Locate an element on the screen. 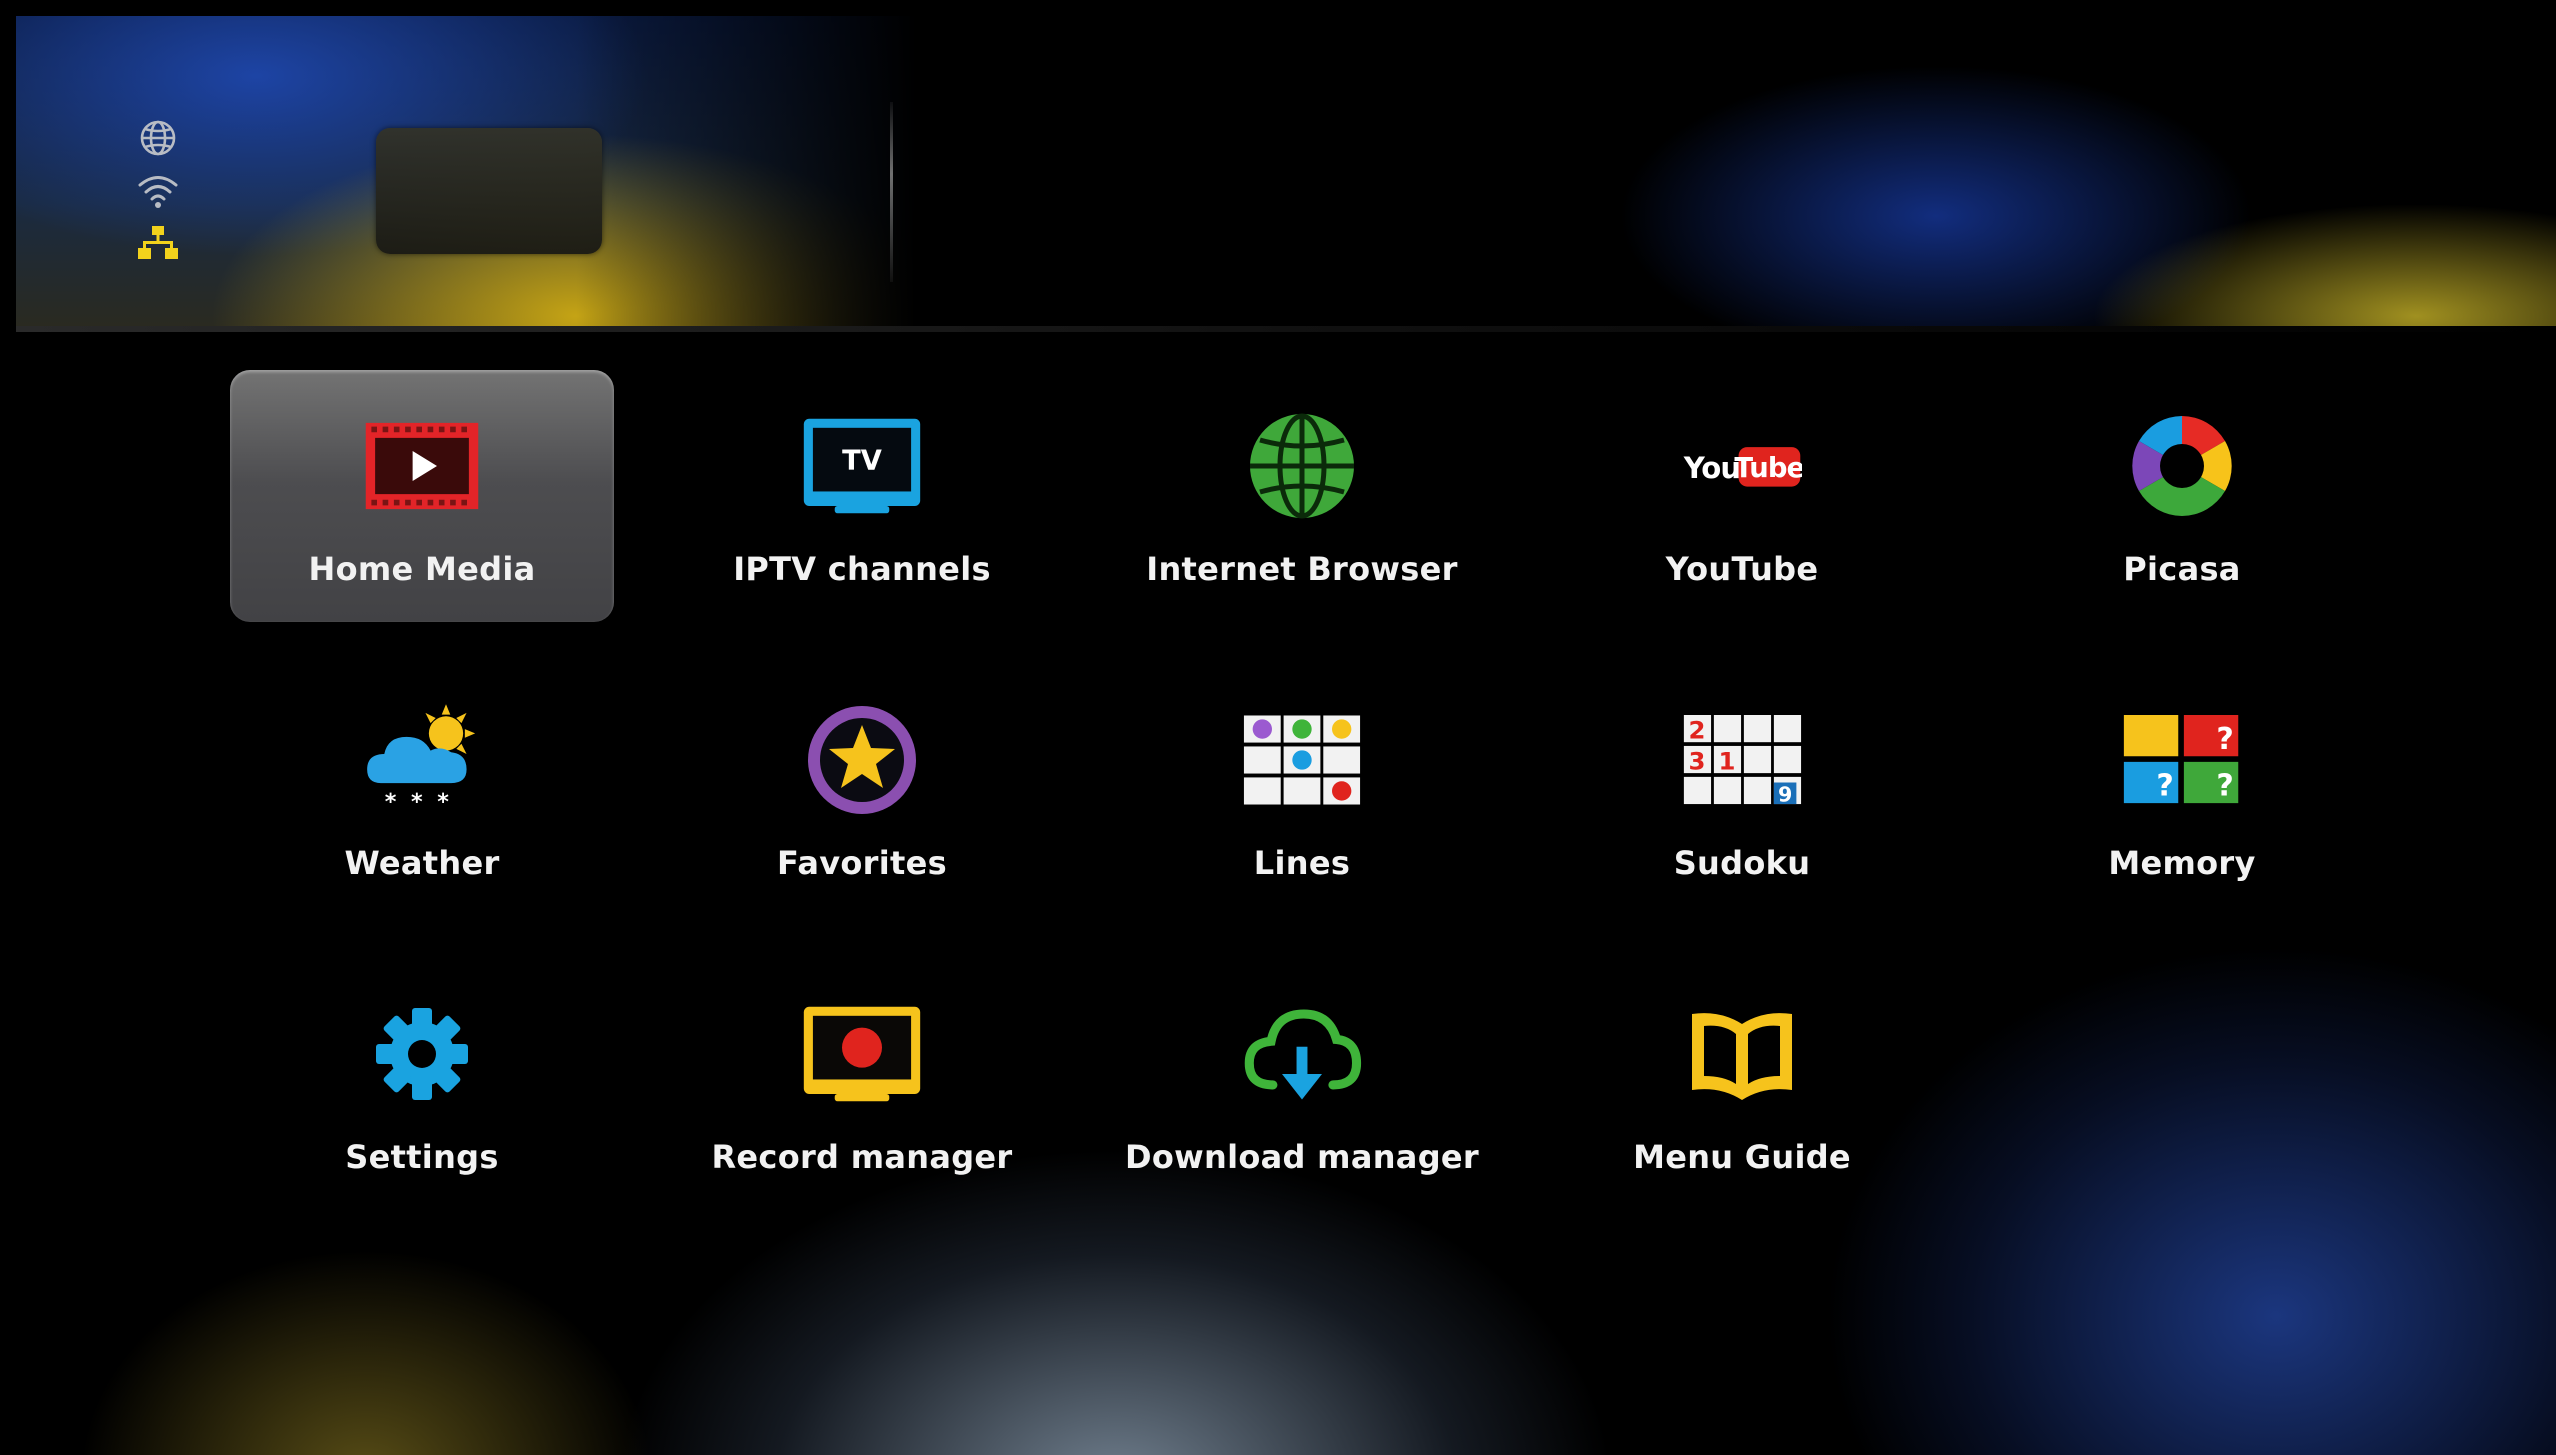  app-tile-settings: Settings is located at coordinates (422, 1084).